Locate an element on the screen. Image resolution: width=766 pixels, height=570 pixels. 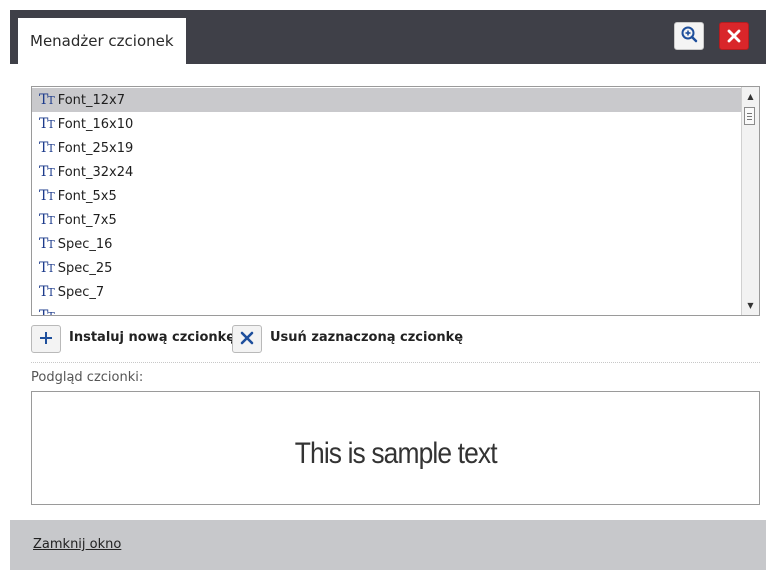
close-icon is located at coordinates (734, 36).